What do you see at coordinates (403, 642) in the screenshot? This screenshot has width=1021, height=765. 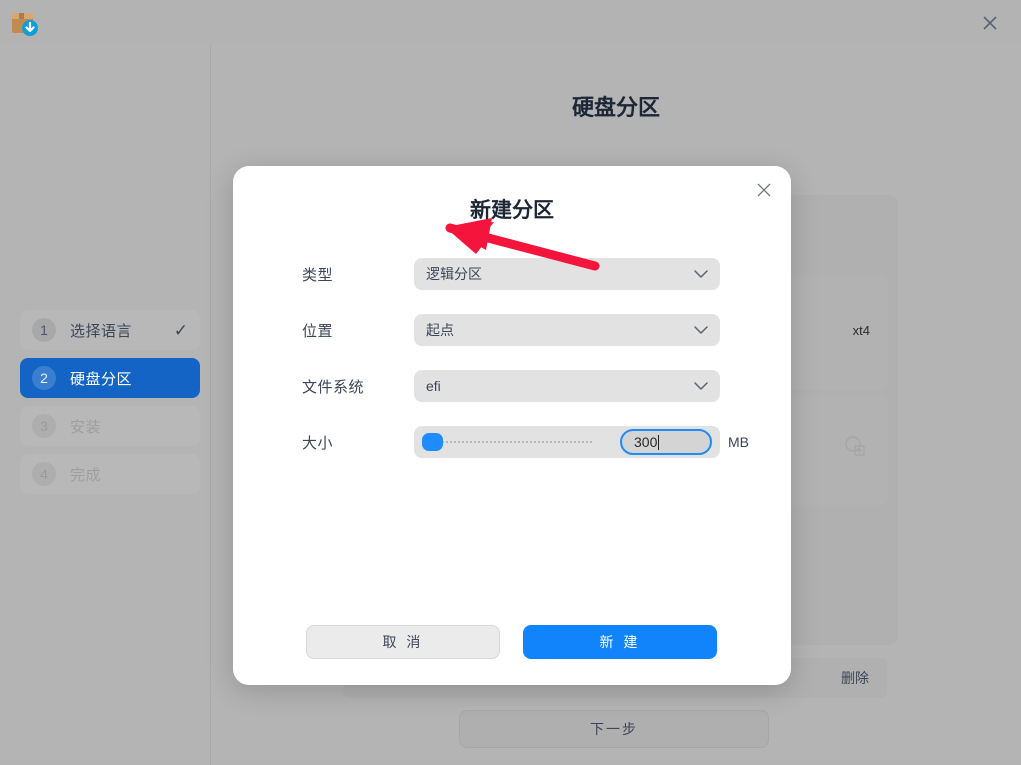 I see `cancel-button: 取 消` at bounding box center [403, 642].